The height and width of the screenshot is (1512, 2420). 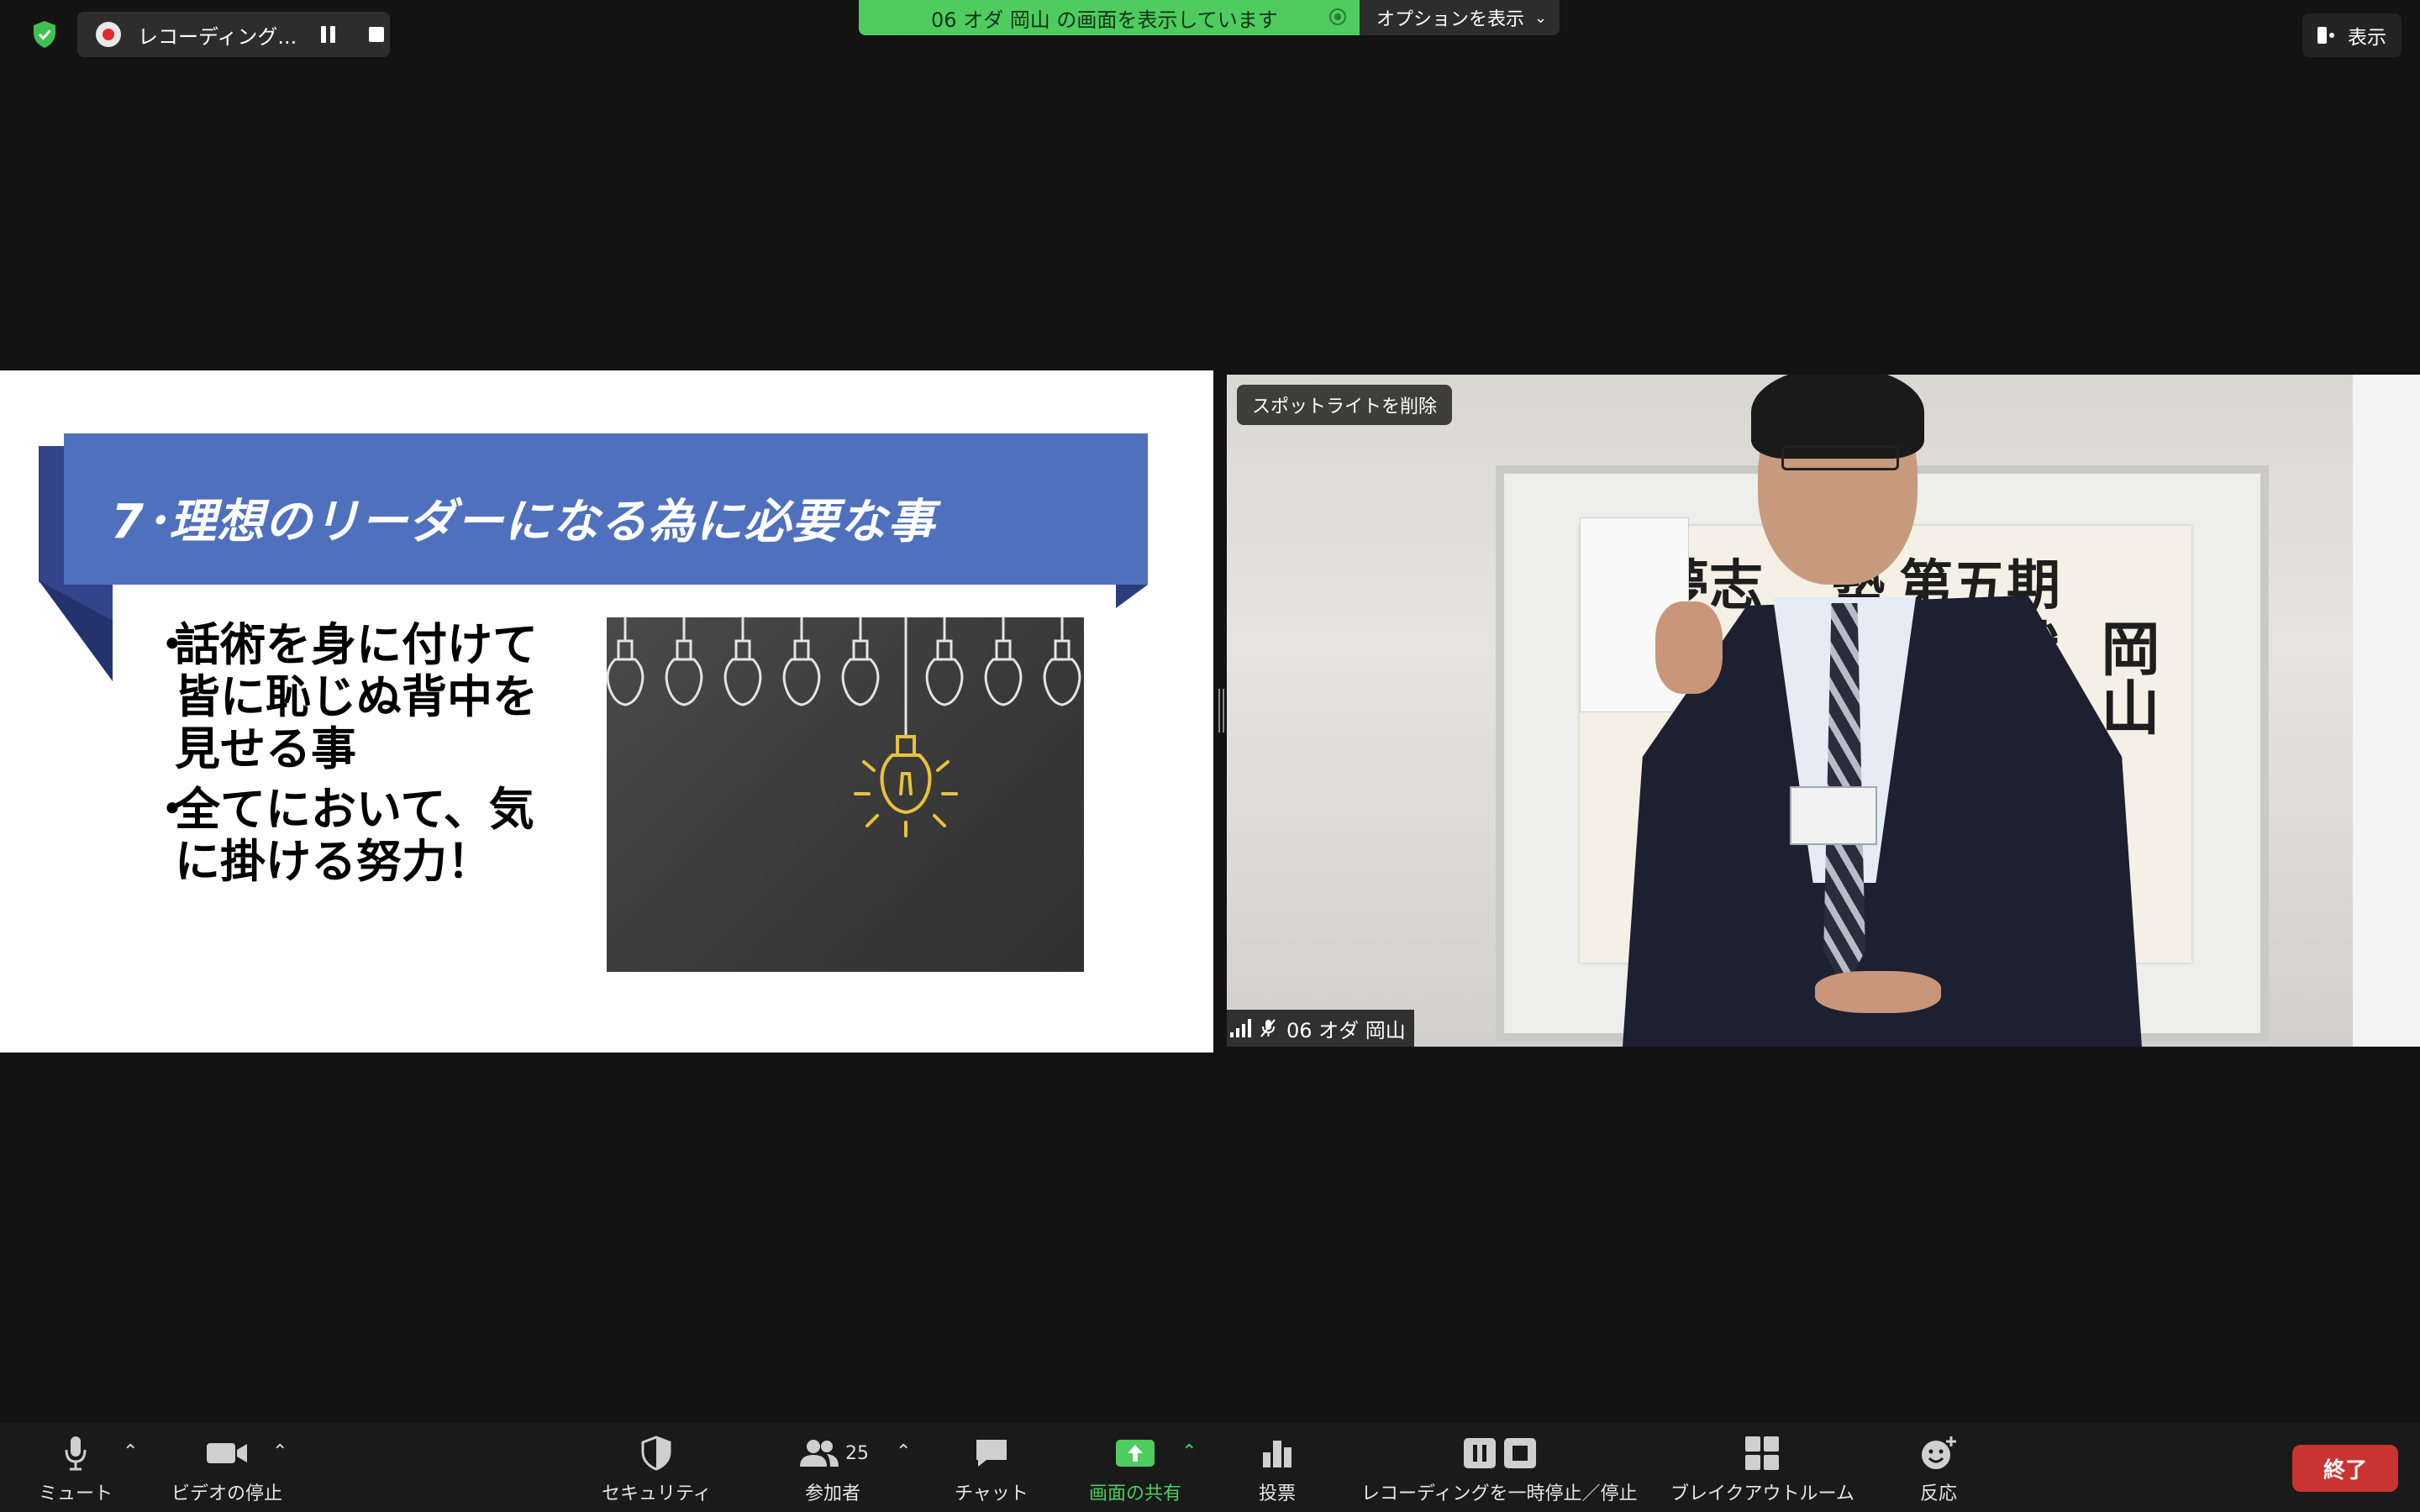 What do you see at coordinates (227, 1493) in the screenshot?
I see `stop-video-label: ビデオの停止` at bounding box center [227, 1493].